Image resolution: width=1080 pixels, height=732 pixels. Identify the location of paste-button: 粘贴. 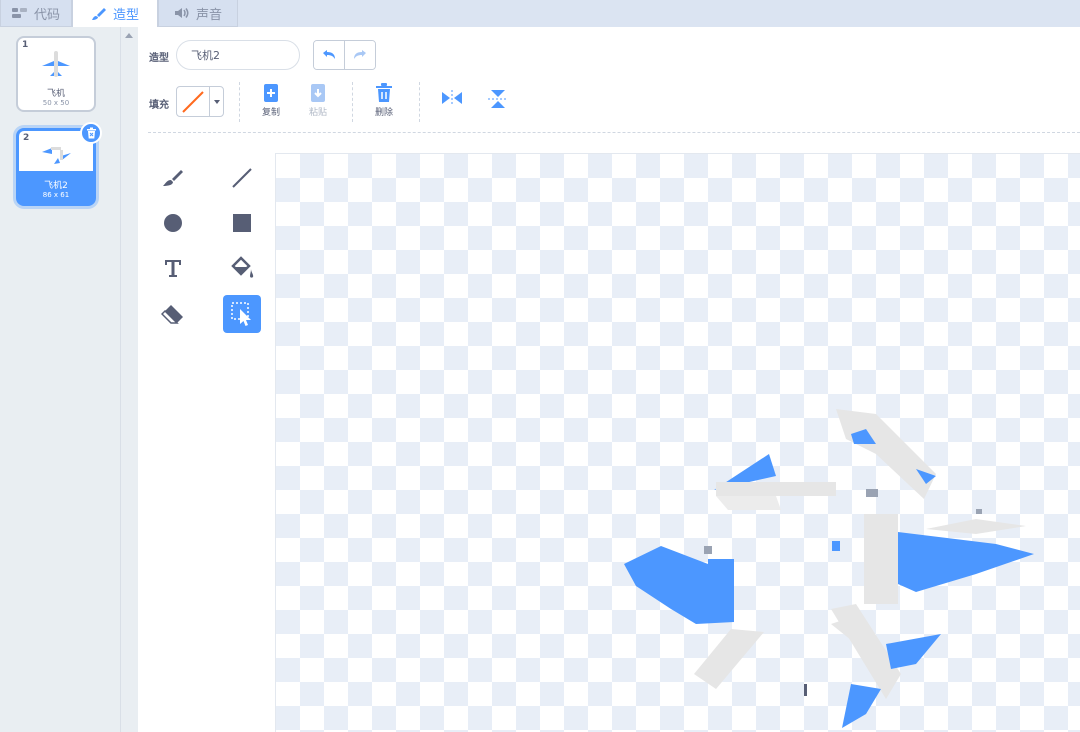
(318, 100).